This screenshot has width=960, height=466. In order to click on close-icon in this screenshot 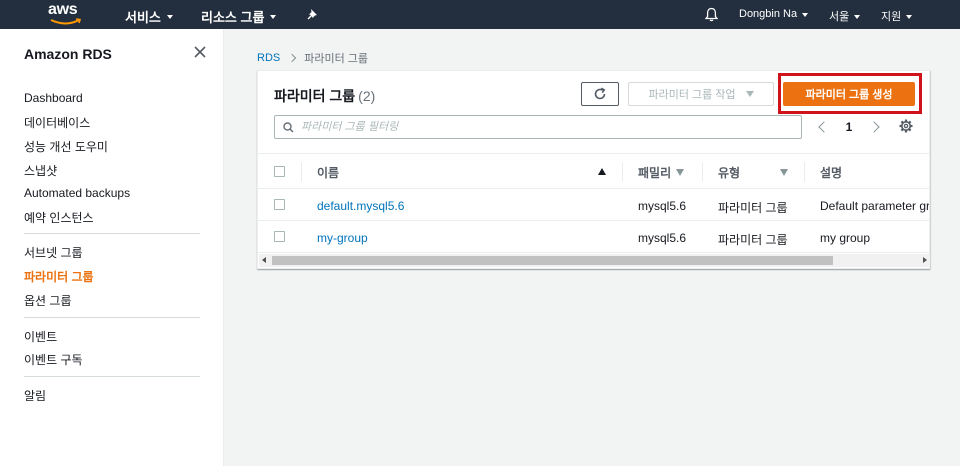, I will do `click(200, 52)`.